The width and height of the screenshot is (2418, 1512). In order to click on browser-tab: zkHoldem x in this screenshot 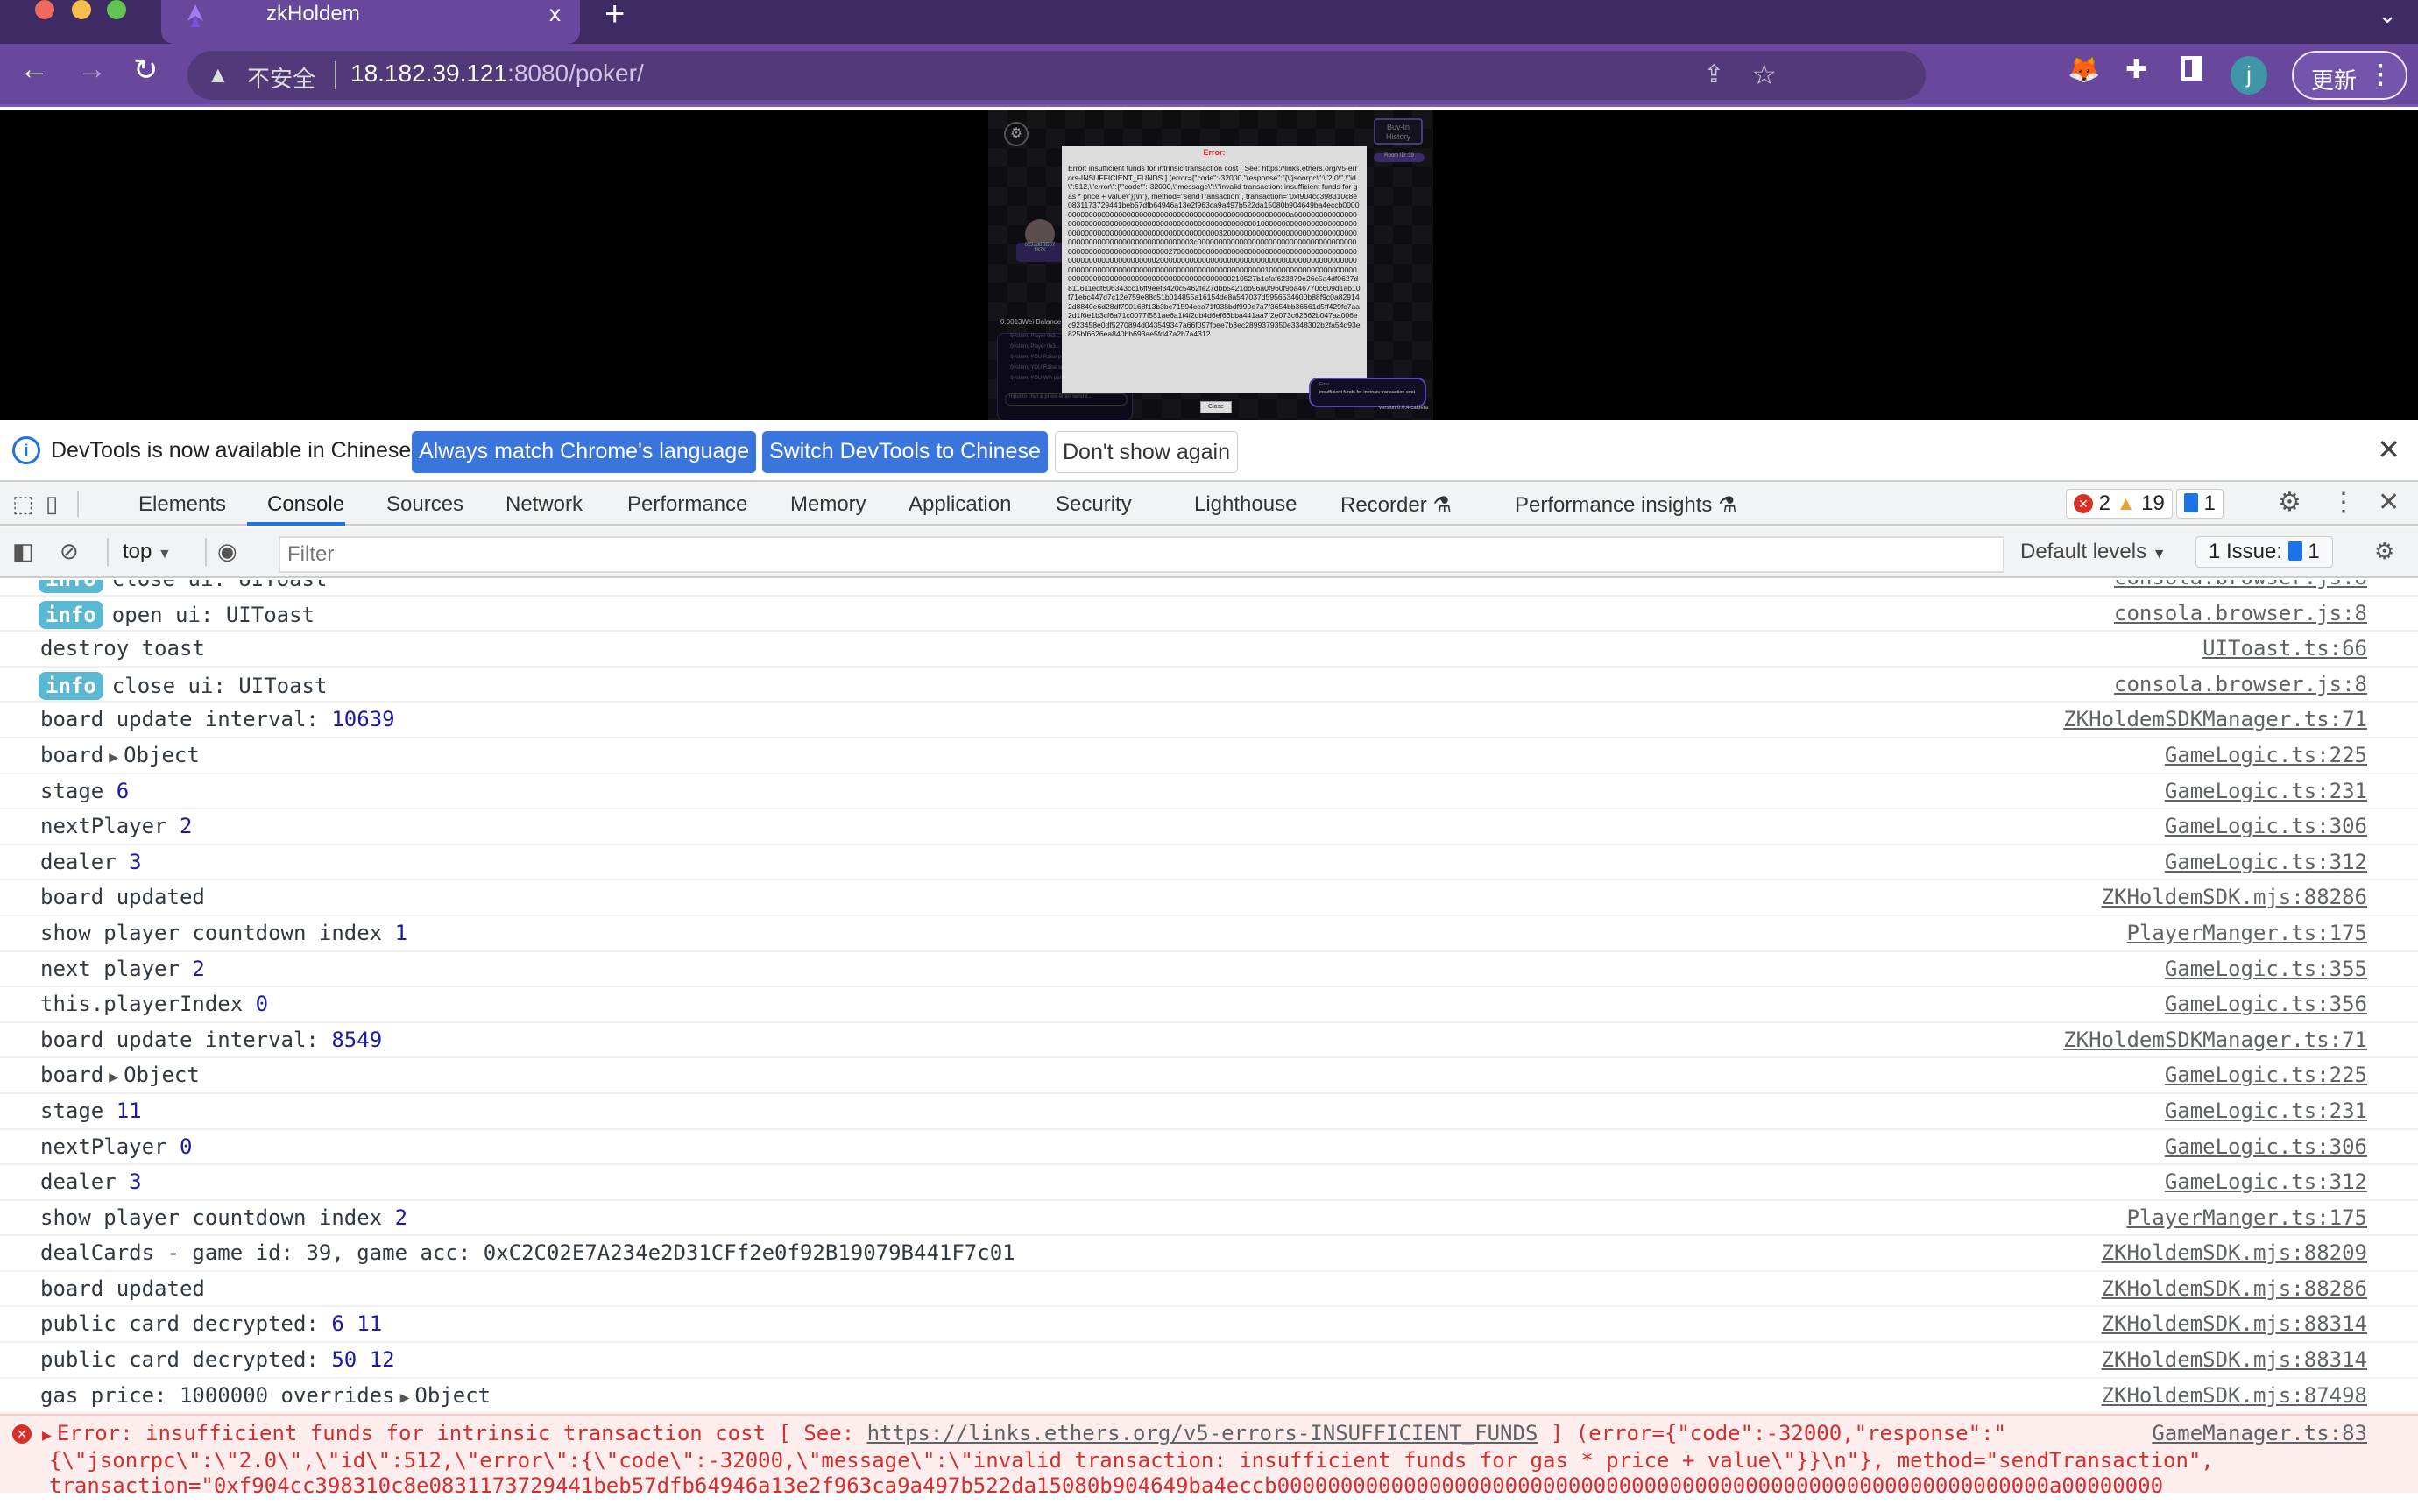, I will do `click(370, 22)`.